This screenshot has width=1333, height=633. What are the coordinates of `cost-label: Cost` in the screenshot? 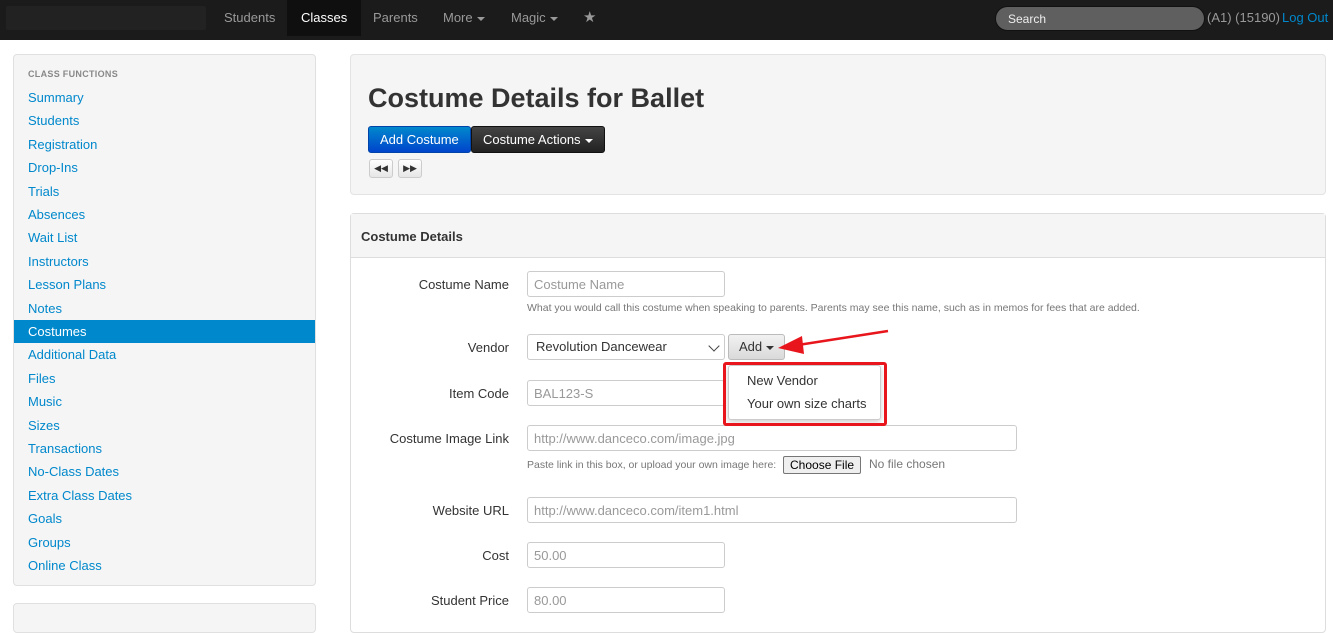 It's located at (495, 555).